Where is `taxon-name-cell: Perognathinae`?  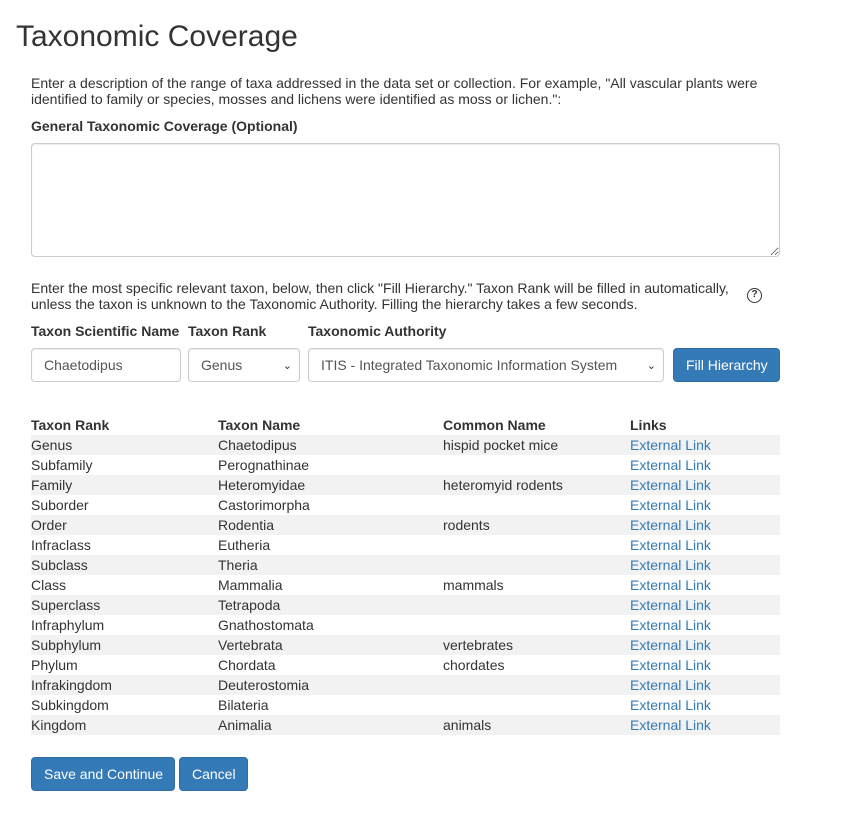 taxon-name-cell: Perognathinae is located at coordinates (264, 465).